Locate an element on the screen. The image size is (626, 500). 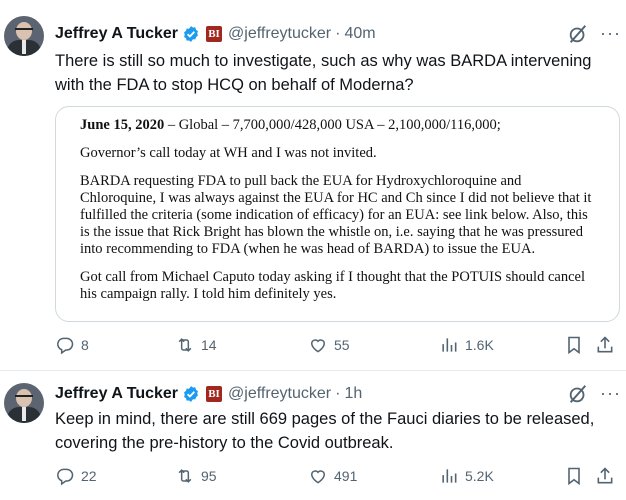
repost-count: 14 is located at coordinates (209, 345).